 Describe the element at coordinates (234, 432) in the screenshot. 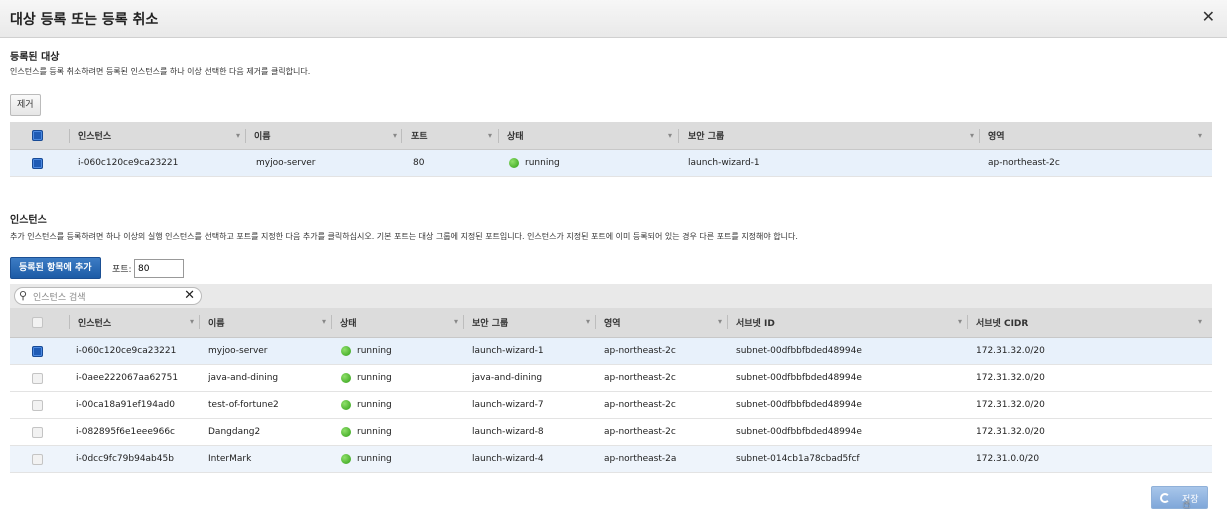

I see `instance-name: Dangdang2` at that location.